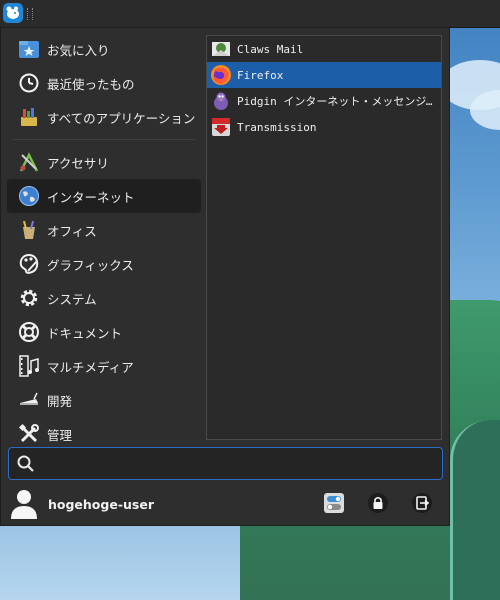  Describe the element at coordinates (60, 435) in the screenshot. I see `category-label: 管理` at that location.